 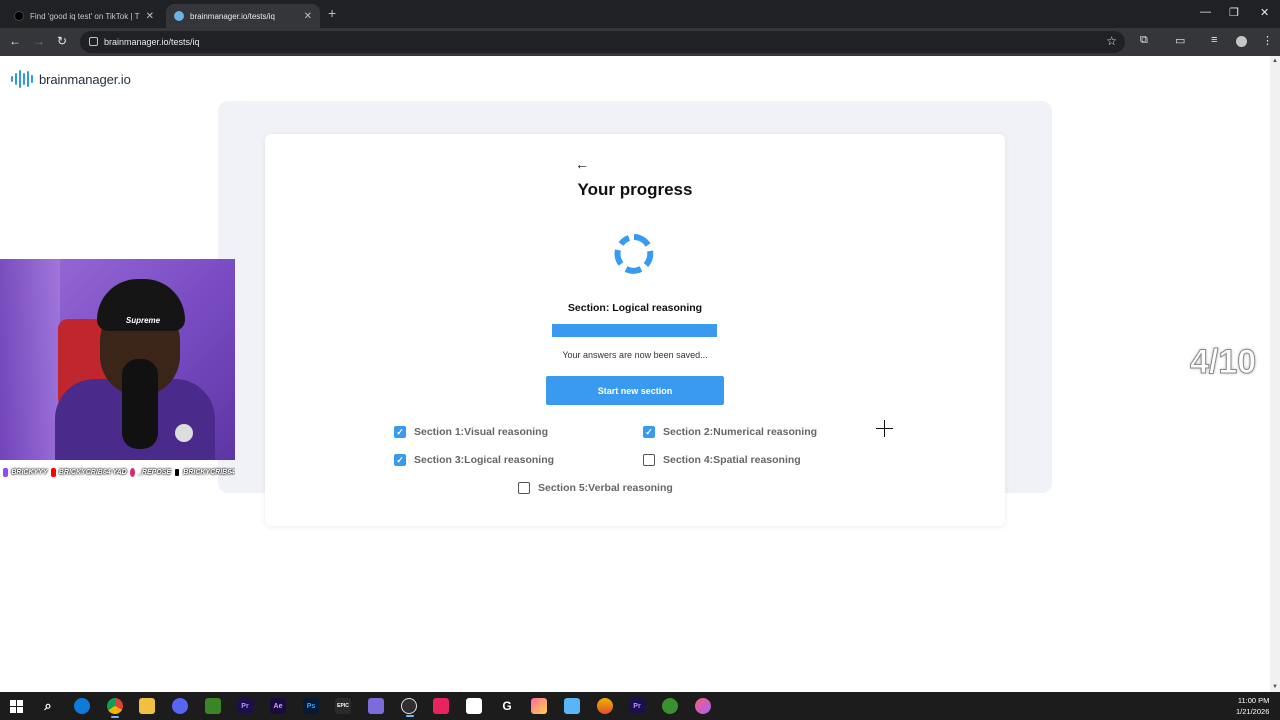 I want to click on soundwave-logo-icon, so click(x=22, y=79).